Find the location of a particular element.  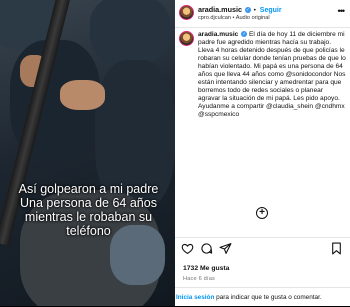

add-comment-icon: + is located at coordinates (262, 213).